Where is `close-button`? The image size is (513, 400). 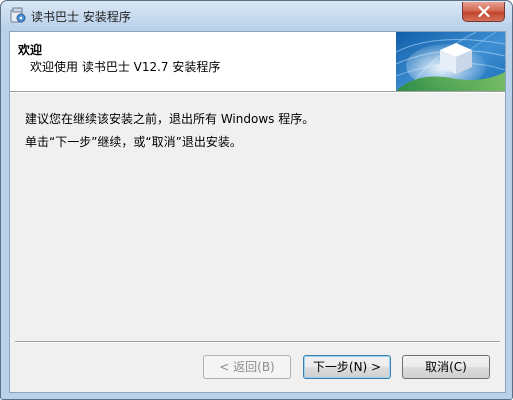 close-button is located at coordinates (483, 12).